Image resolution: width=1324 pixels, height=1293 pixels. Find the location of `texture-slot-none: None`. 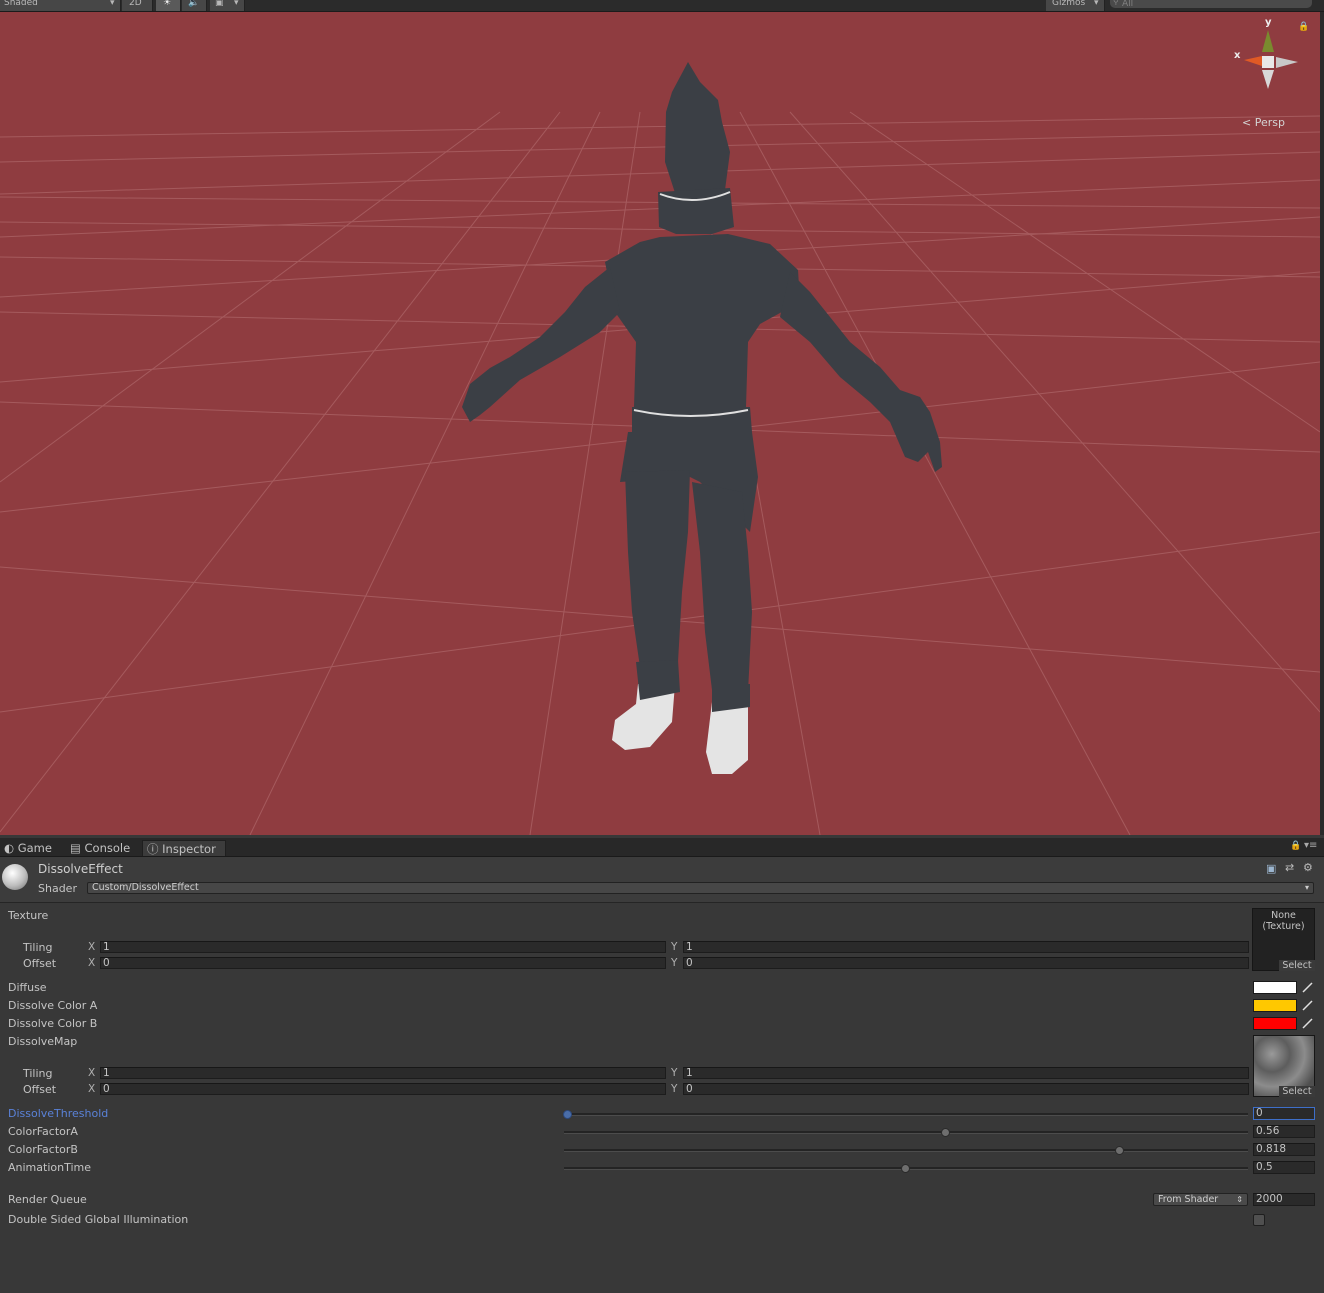

texture-slot-none: None is located at coordinates (1283, 915).